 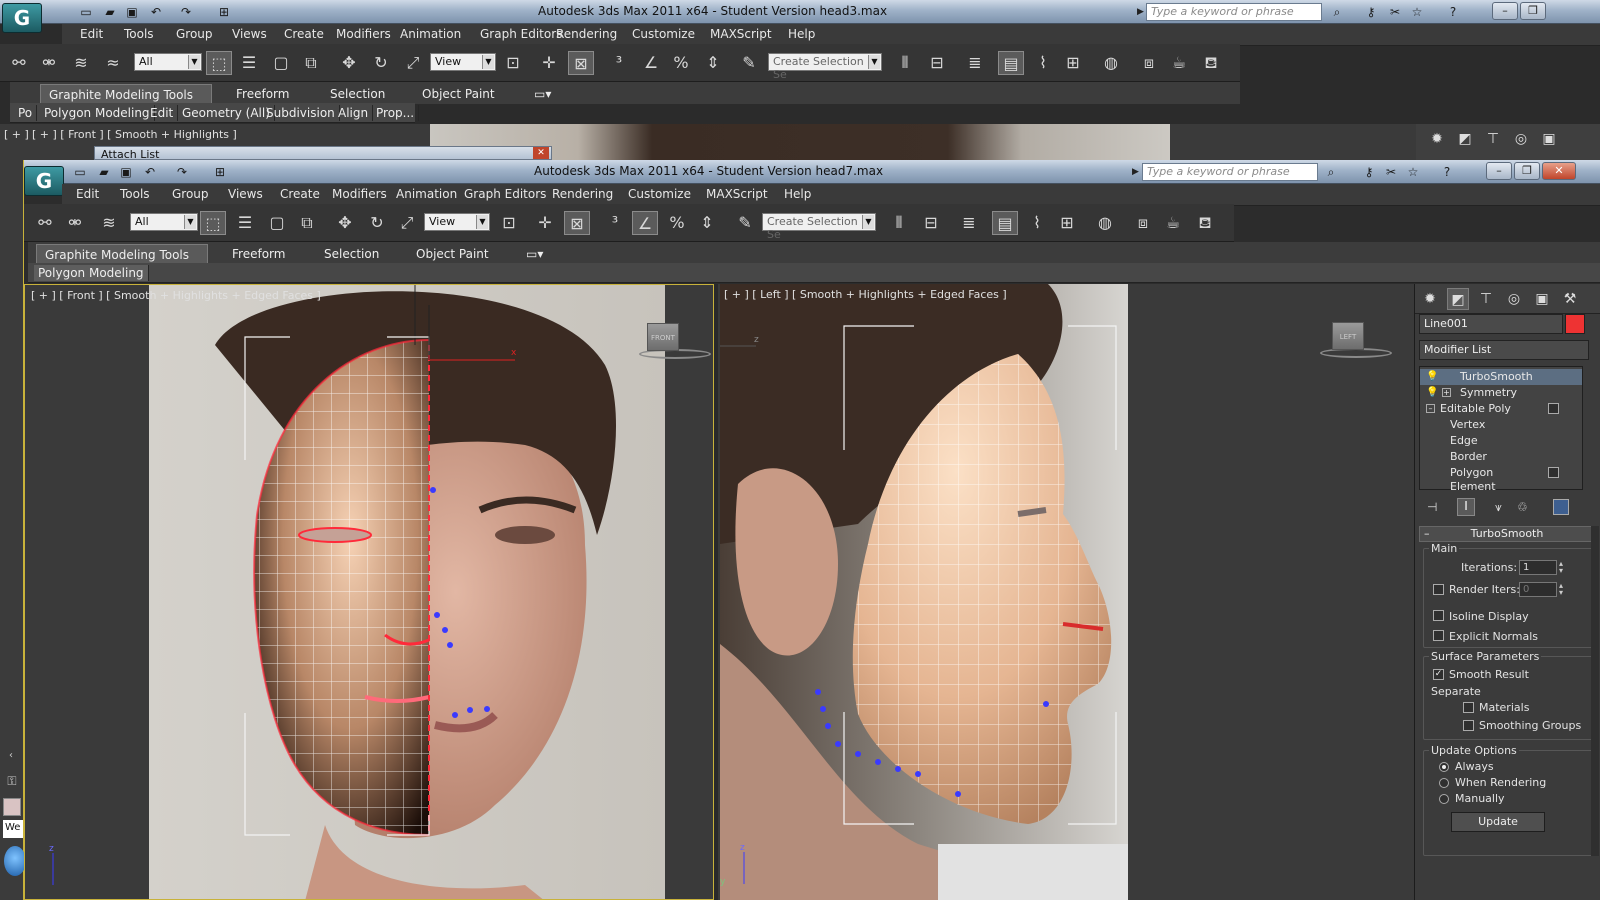 I want to click on attach-list-dialog: Attach List ✕, so click(x=323, y=153).